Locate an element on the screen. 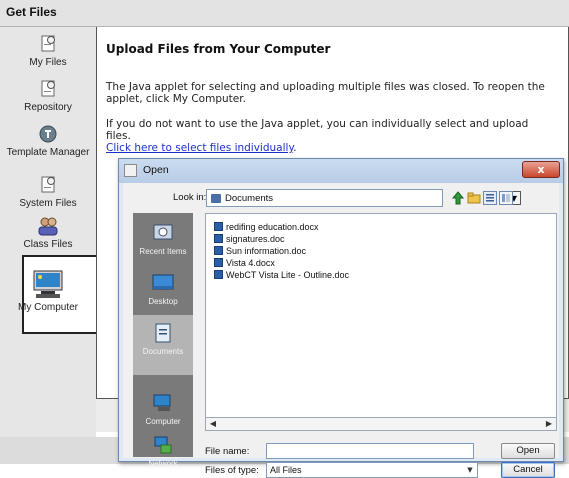  files-of-type-select: All Files ▼ is located at coordinates (372, 470).